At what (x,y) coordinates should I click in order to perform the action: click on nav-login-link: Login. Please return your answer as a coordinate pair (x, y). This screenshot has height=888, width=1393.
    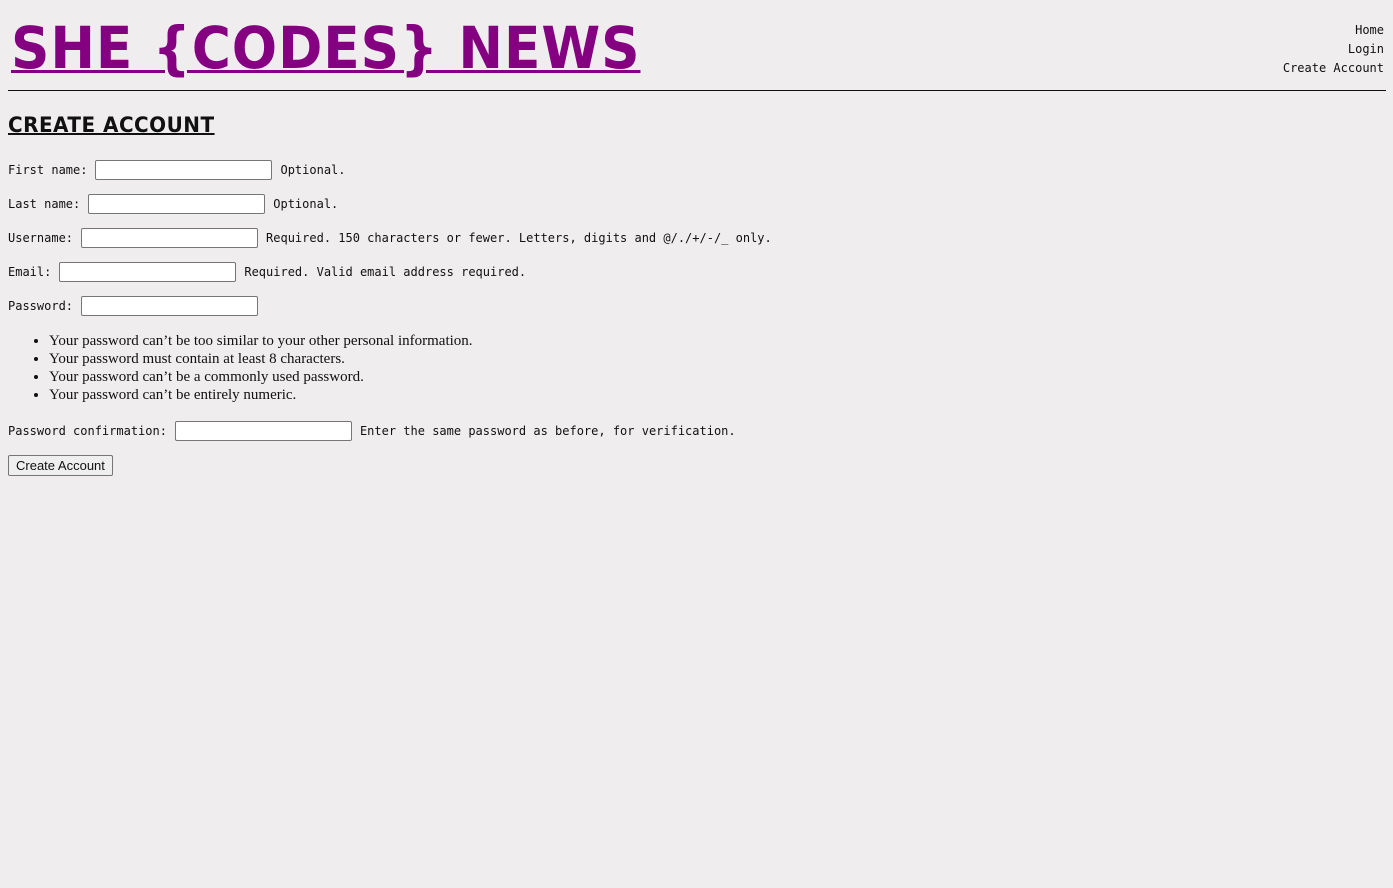
    Looking at the image, I should click on (1333, 49).